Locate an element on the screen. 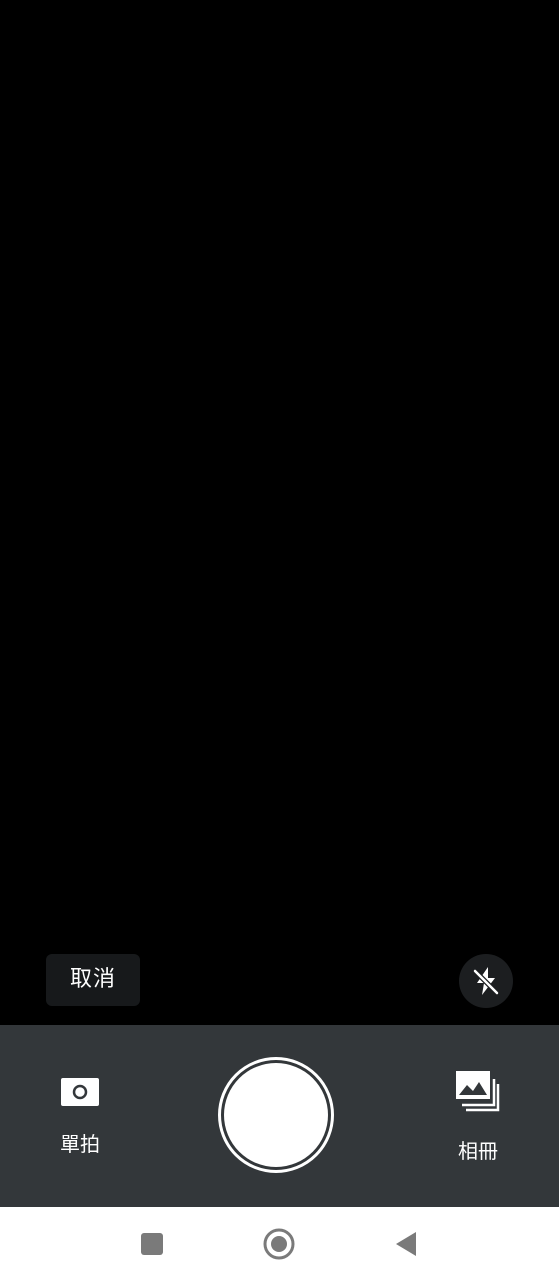  flash-off-icon is located at coordinates (486, 981).